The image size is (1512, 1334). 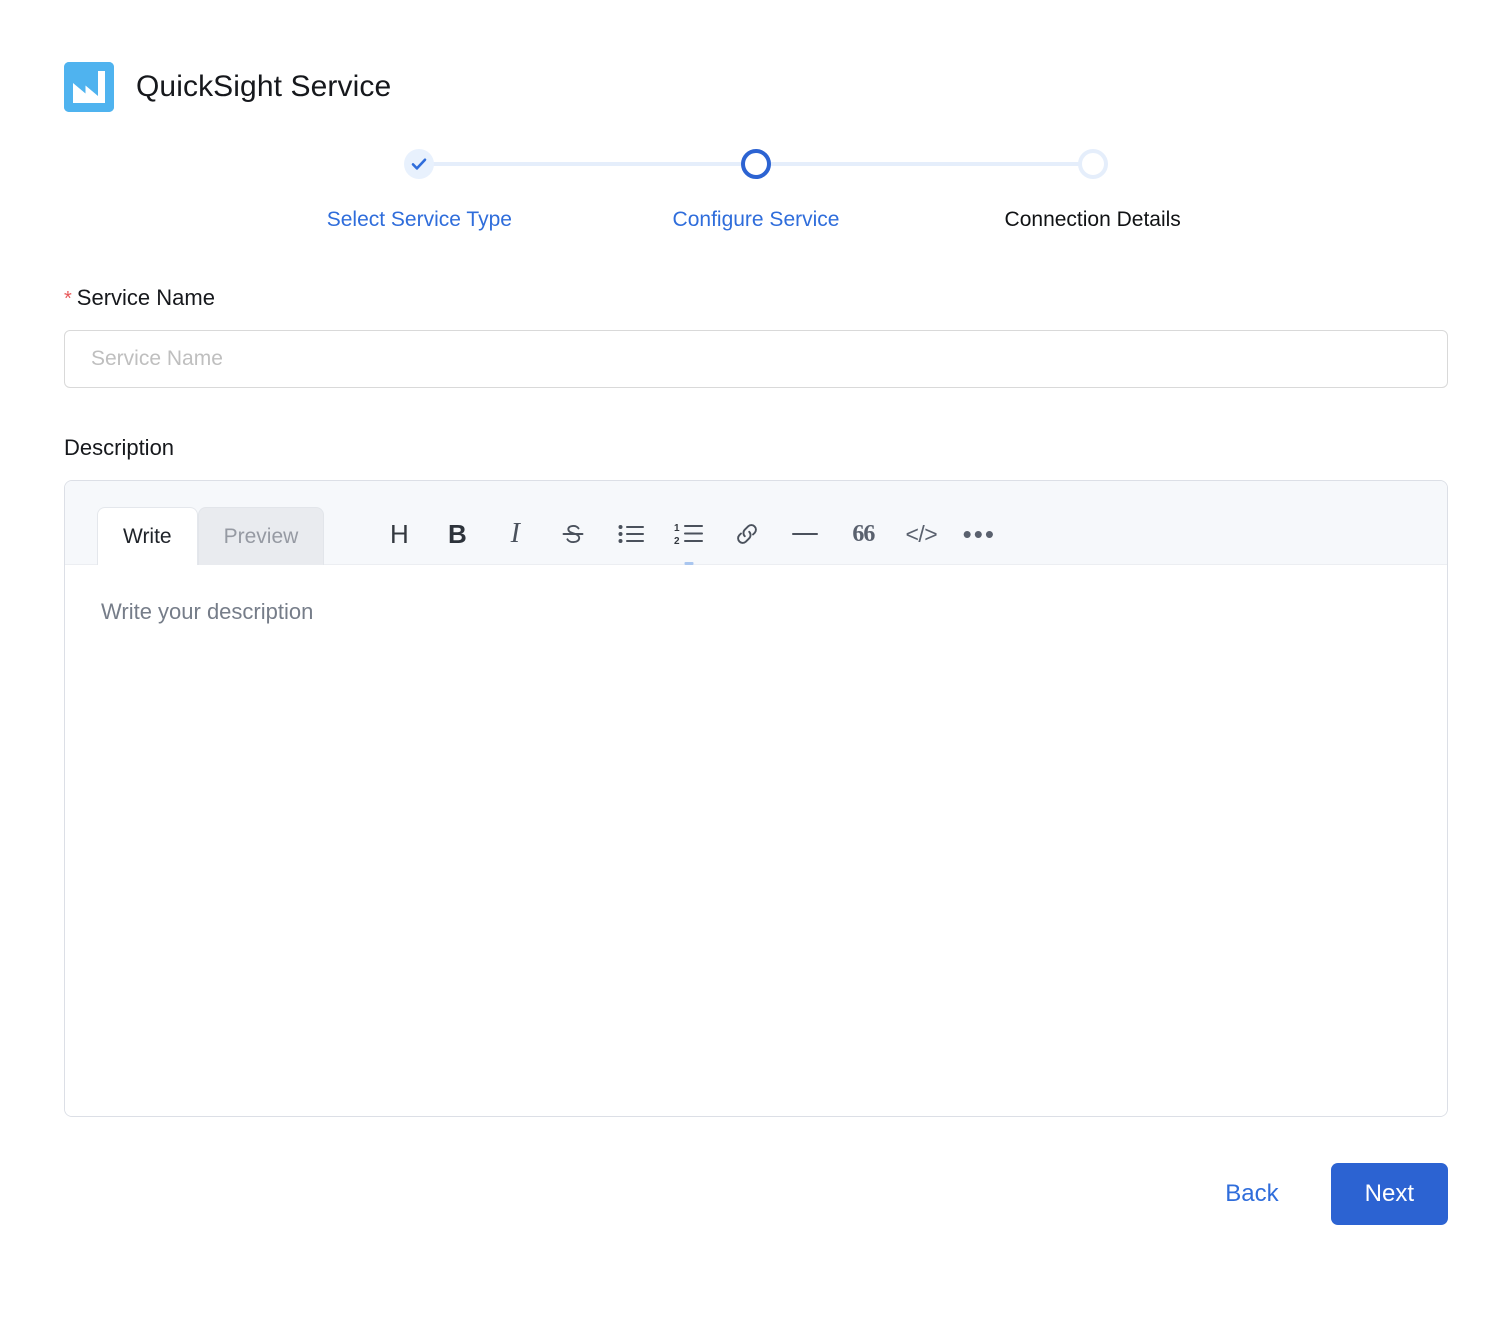 What do you see at coordinates (89, 87) in the screenshot?
I see `quicksight-logo-icon` at bounding box center [89, 87].